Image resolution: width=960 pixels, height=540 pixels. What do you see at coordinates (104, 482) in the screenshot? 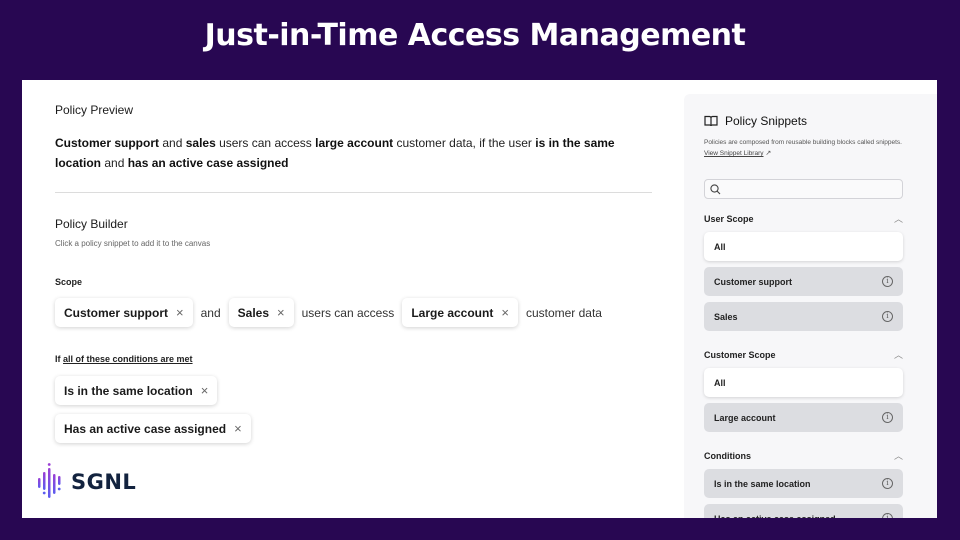
I see `logo-text: SGNL` at bounding box center [104, 482].